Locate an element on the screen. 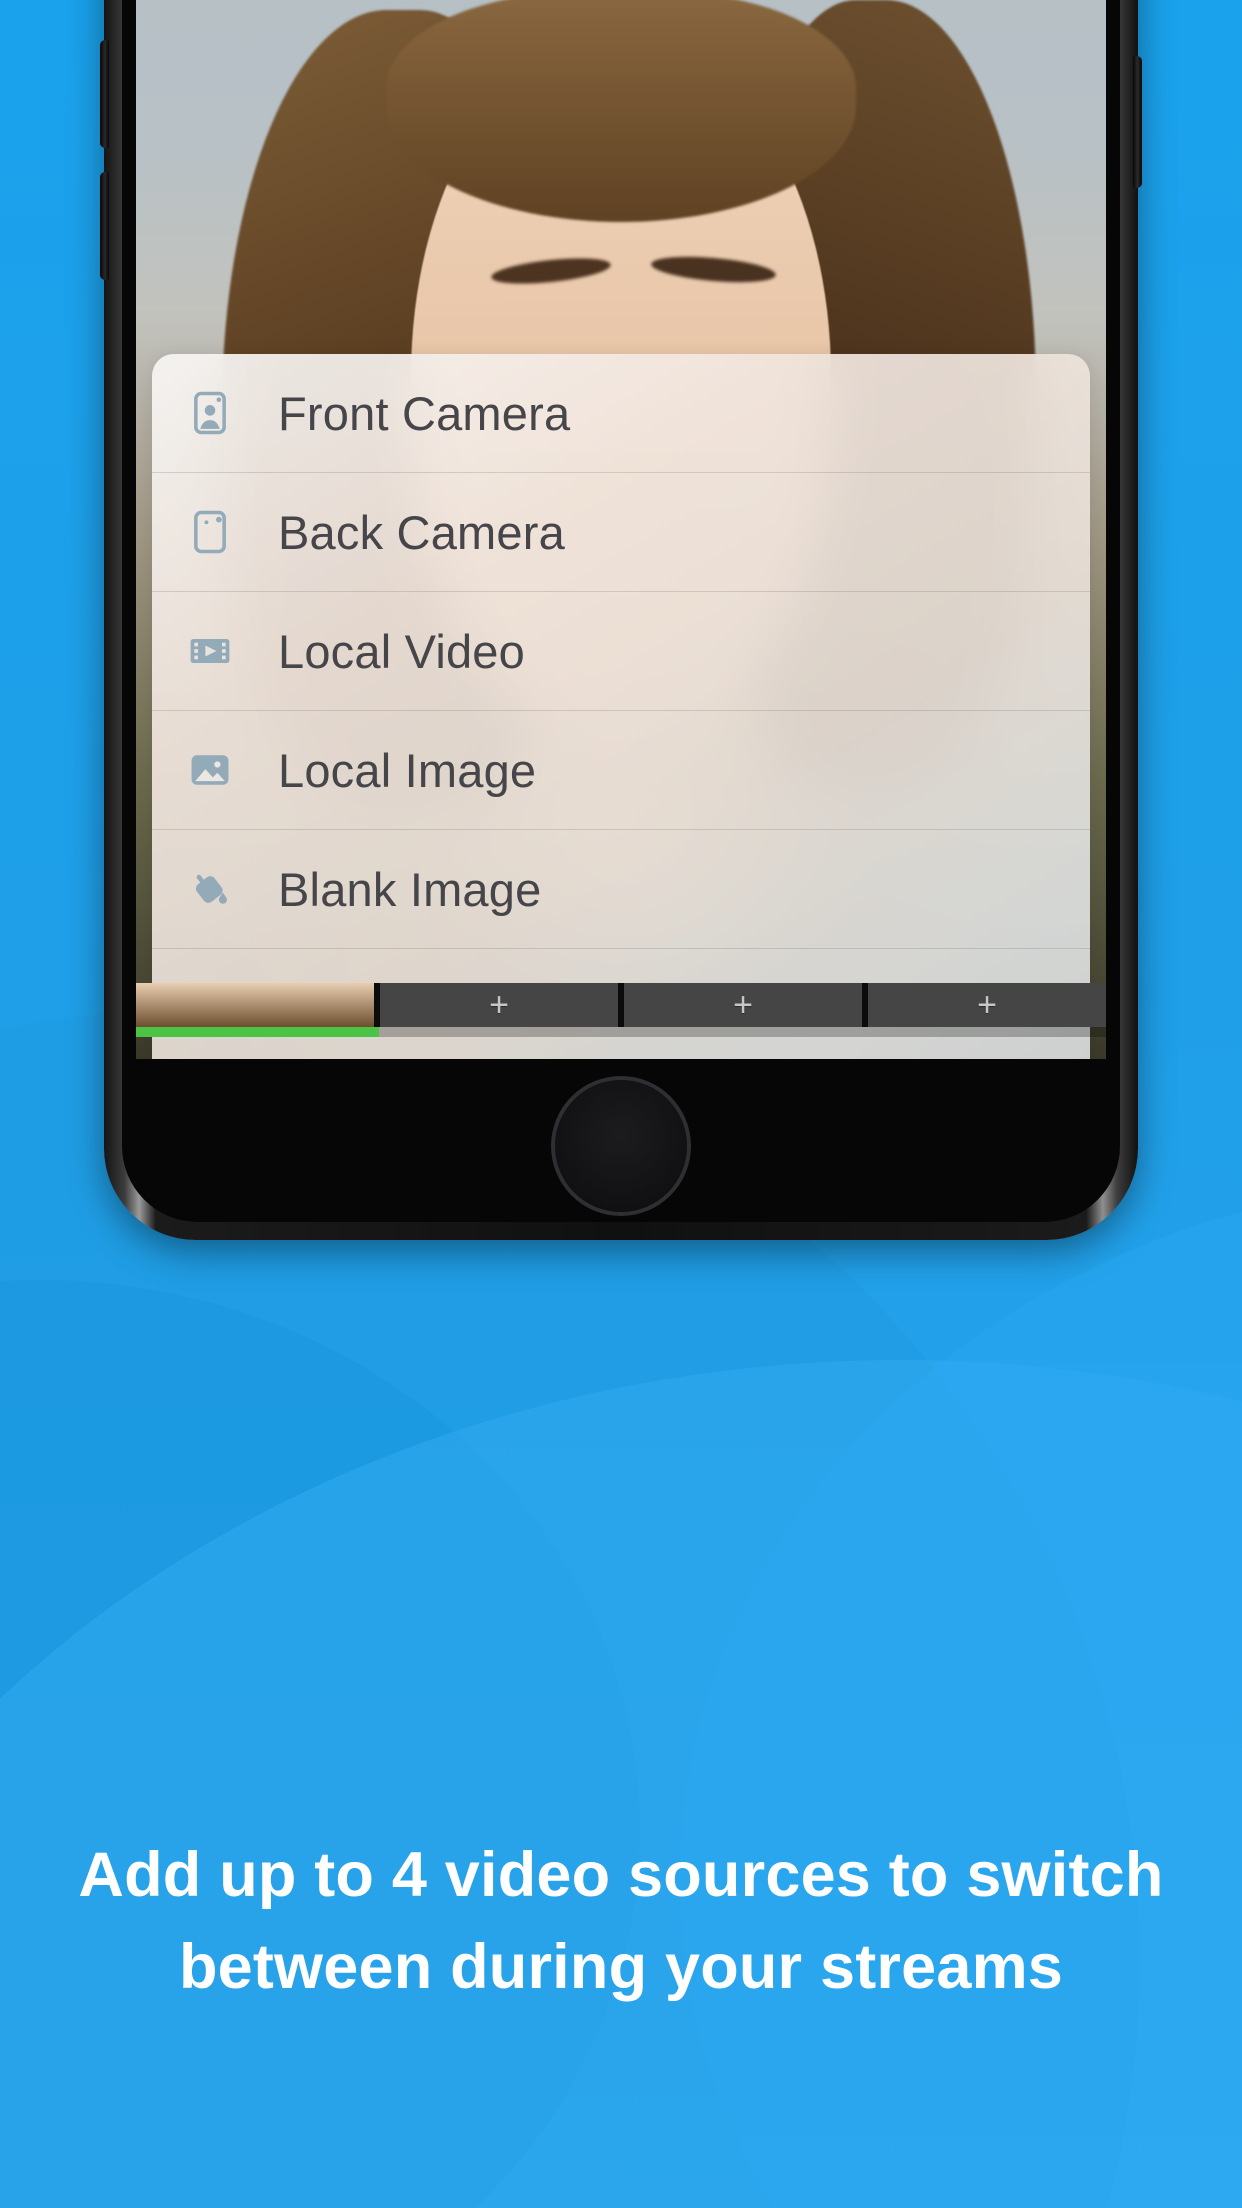  sheet-item-label: Front Camera is located at coordinates (424, 413).